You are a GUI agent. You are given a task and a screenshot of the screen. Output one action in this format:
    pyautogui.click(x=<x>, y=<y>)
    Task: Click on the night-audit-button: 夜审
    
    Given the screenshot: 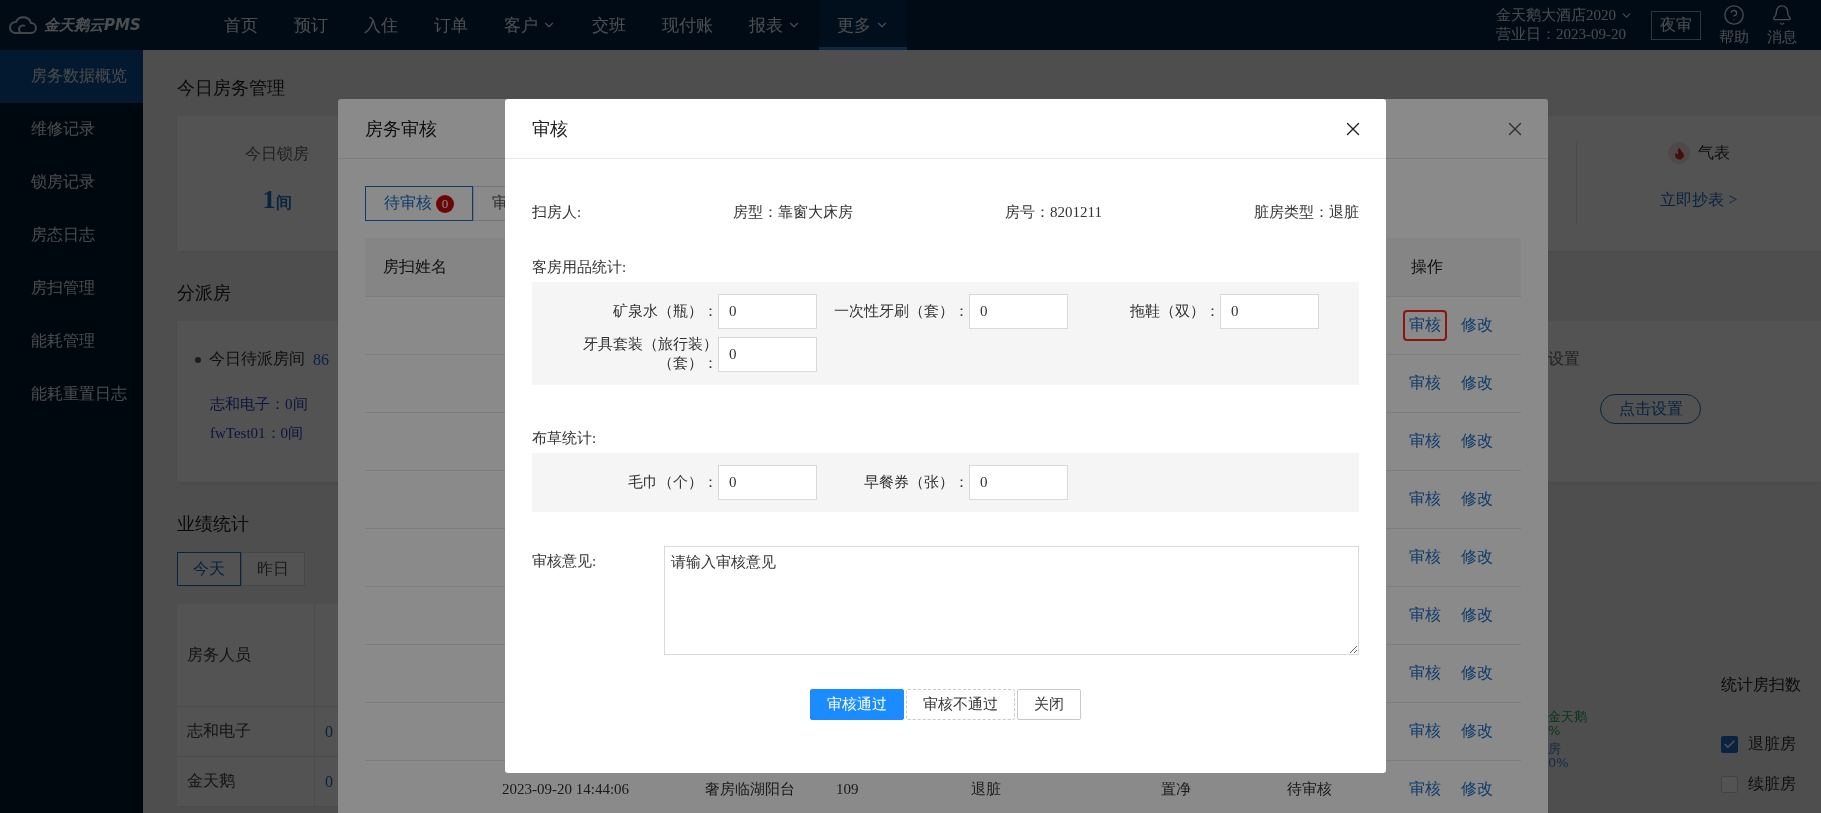 What is the action you would take?
    pyautogui.click(x=1676, y=25)
    